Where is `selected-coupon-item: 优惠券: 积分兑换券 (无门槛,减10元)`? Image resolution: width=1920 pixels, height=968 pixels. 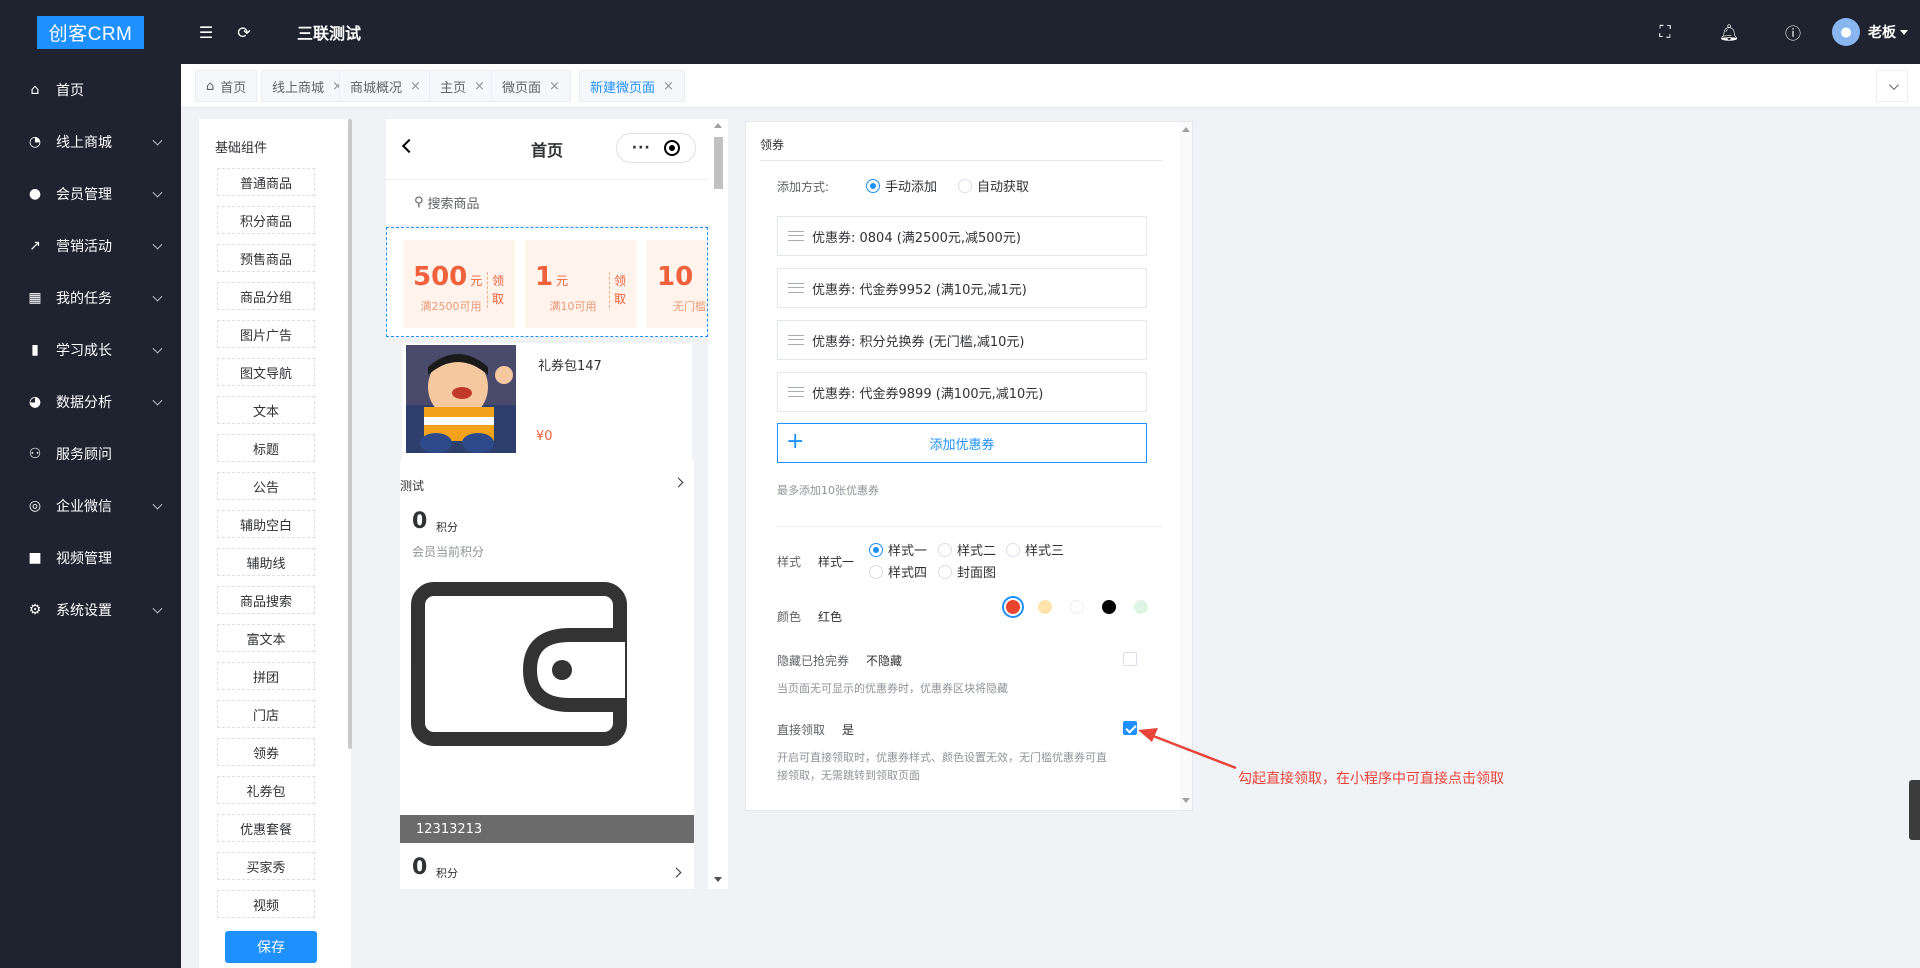
selected-coupon-item: 优惠券: 积分兑换券 (无门槛,减10元) is located at coordinates (962, 340).